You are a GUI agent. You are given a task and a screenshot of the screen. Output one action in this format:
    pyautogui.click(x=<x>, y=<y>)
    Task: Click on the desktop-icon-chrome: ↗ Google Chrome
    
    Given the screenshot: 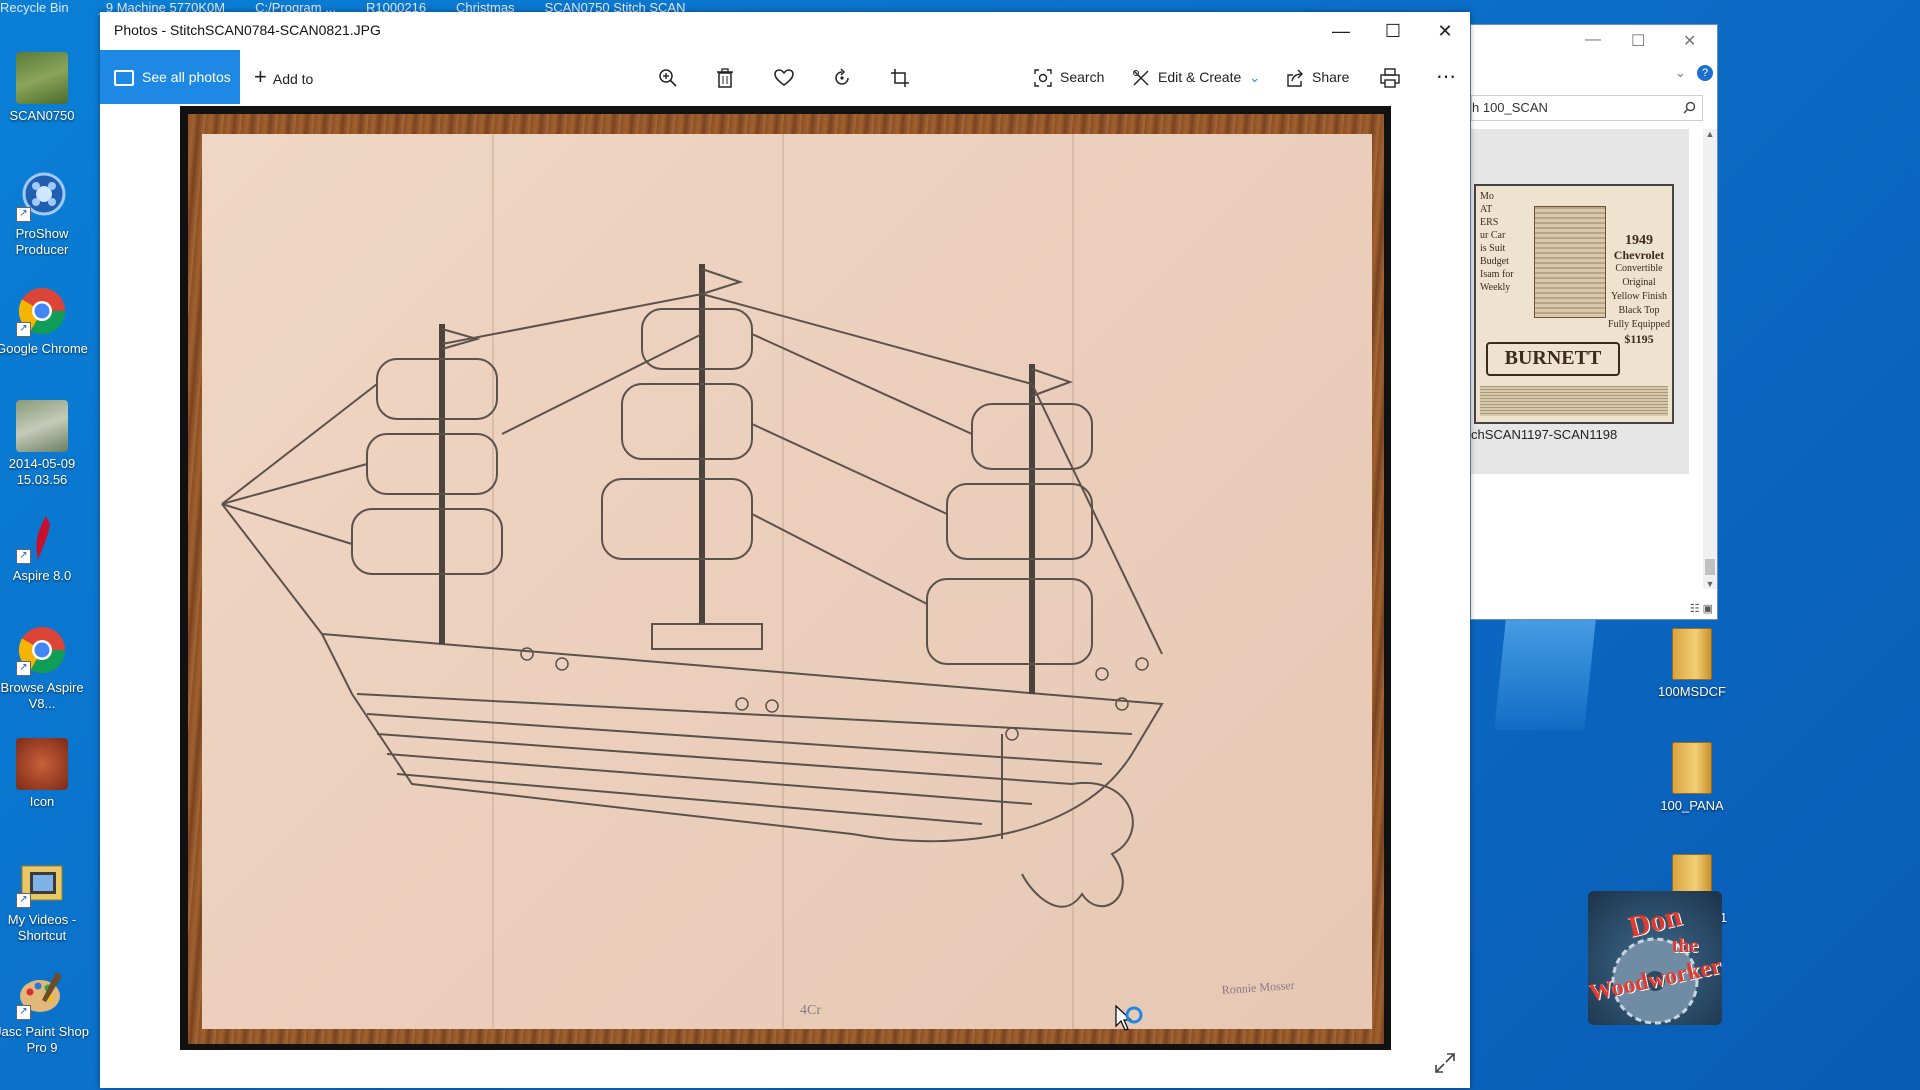 What is the action you would take?
    pyautogui.click(x=46, y=321)
    